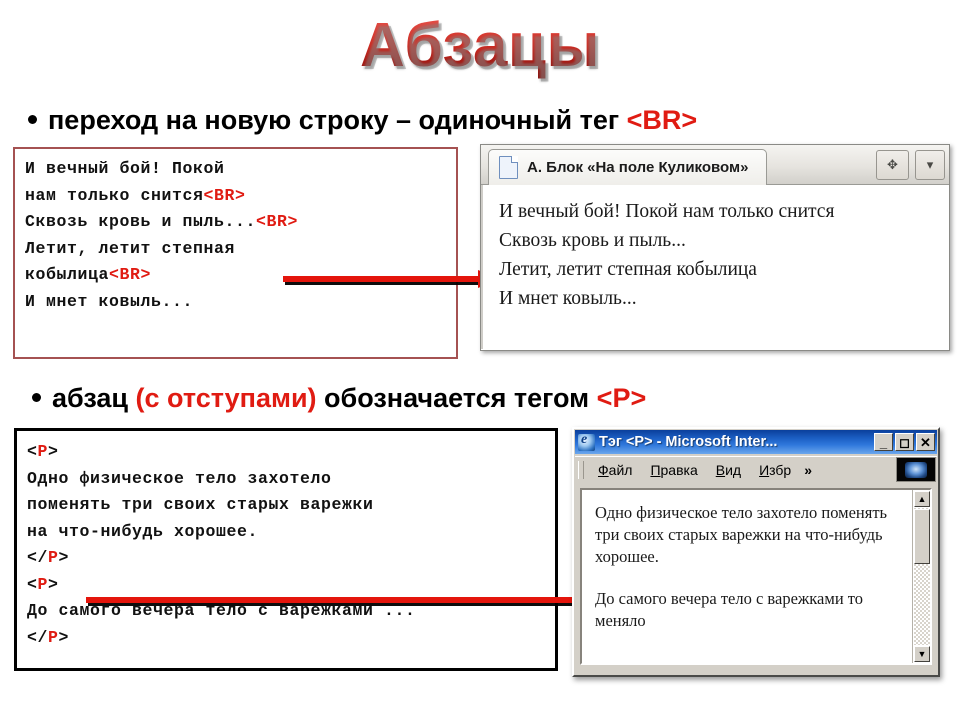 This screenshot has height=720, width=960. What do you see at coordinates (67, 274) in the screenshot?
I see `code-text: кобылица` at bounding box center [67, 274].